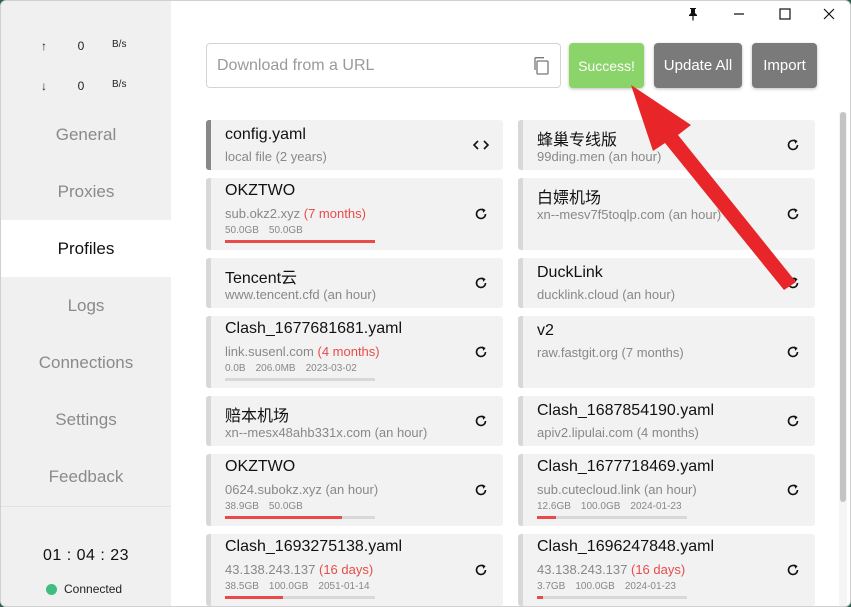 The height and width of the screenshot is (607, 851). I want to click on profile-name: Tencent云, so click(261, 278).